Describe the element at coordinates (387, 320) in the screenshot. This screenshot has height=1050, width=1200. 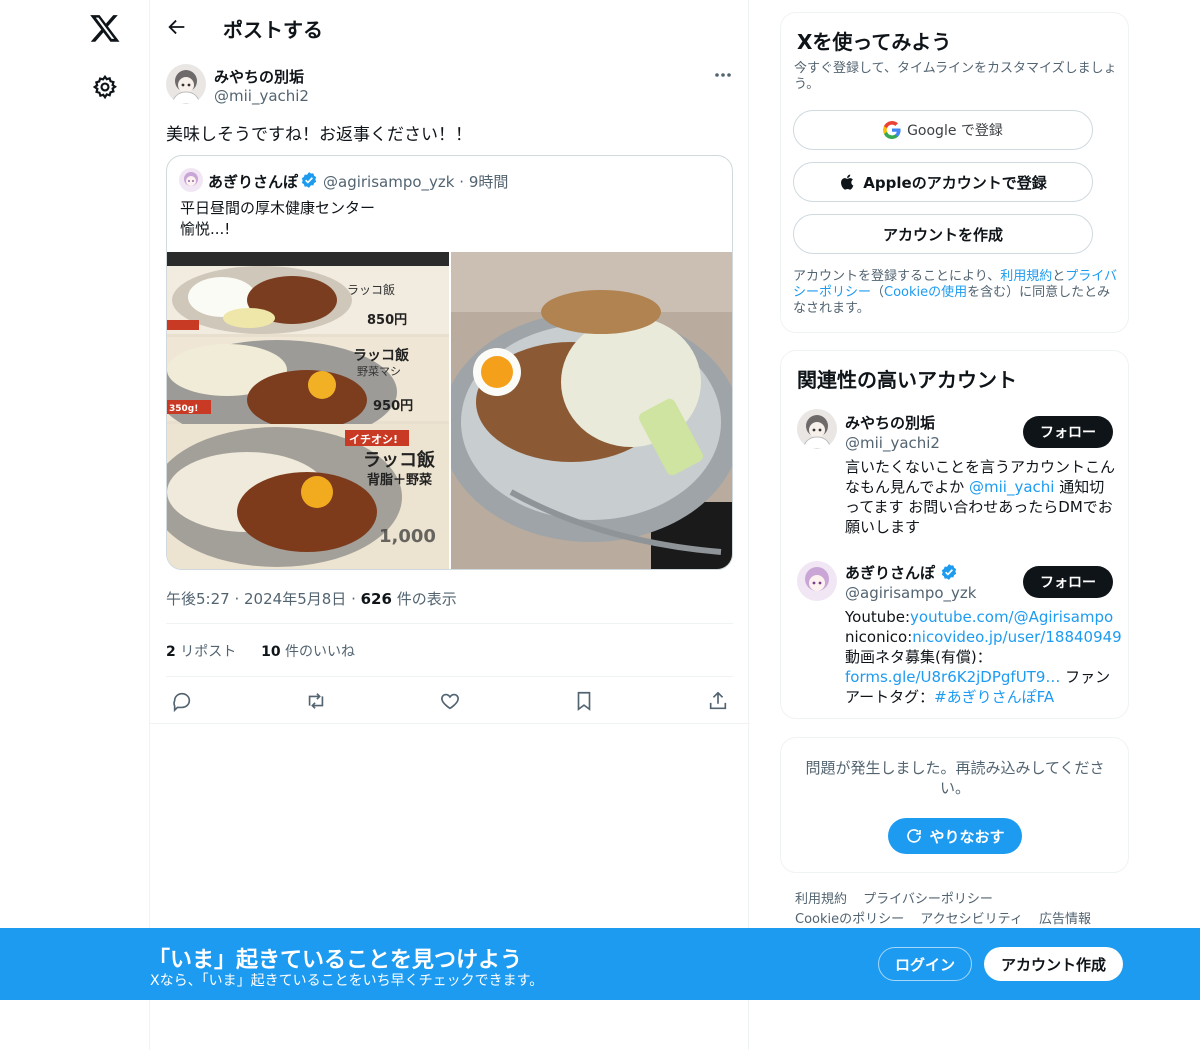
I see `menu-price-1: 850円` at that location.